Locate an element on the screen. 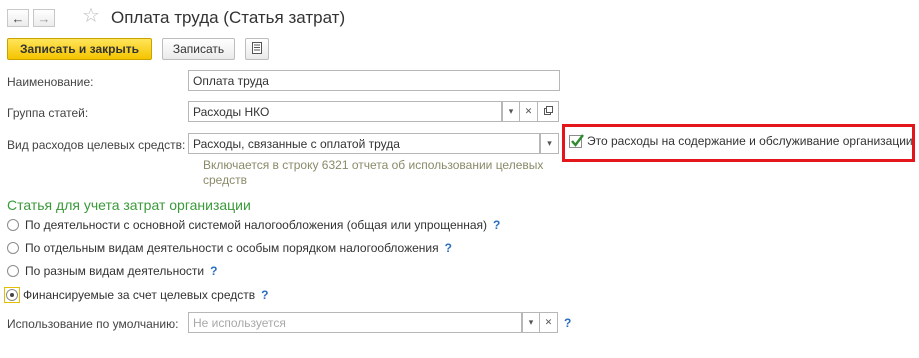 The width and height of the screenshot is (919, 358). name-field: Оплата труда is located at coordinates (374, 80).